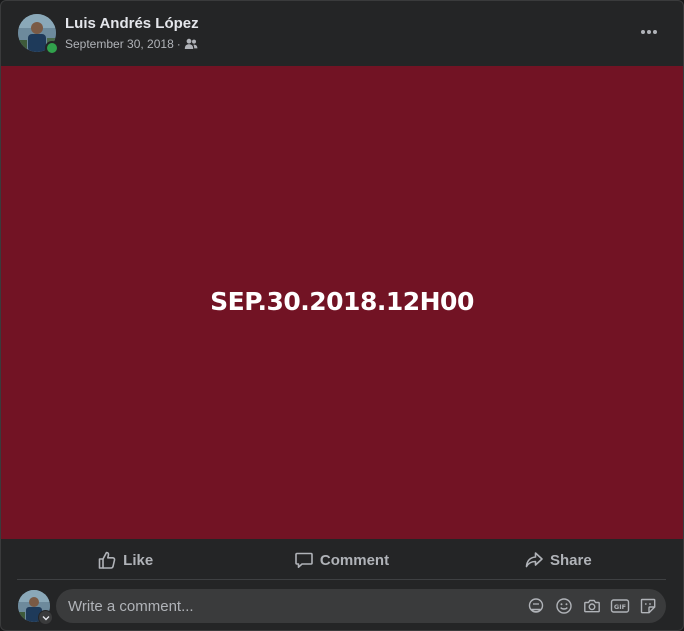 This screenshot has height=631, width=684. Describe the element at coordinates (354, 560) in the screenshot. I see `comment-label: Comment` at that location.